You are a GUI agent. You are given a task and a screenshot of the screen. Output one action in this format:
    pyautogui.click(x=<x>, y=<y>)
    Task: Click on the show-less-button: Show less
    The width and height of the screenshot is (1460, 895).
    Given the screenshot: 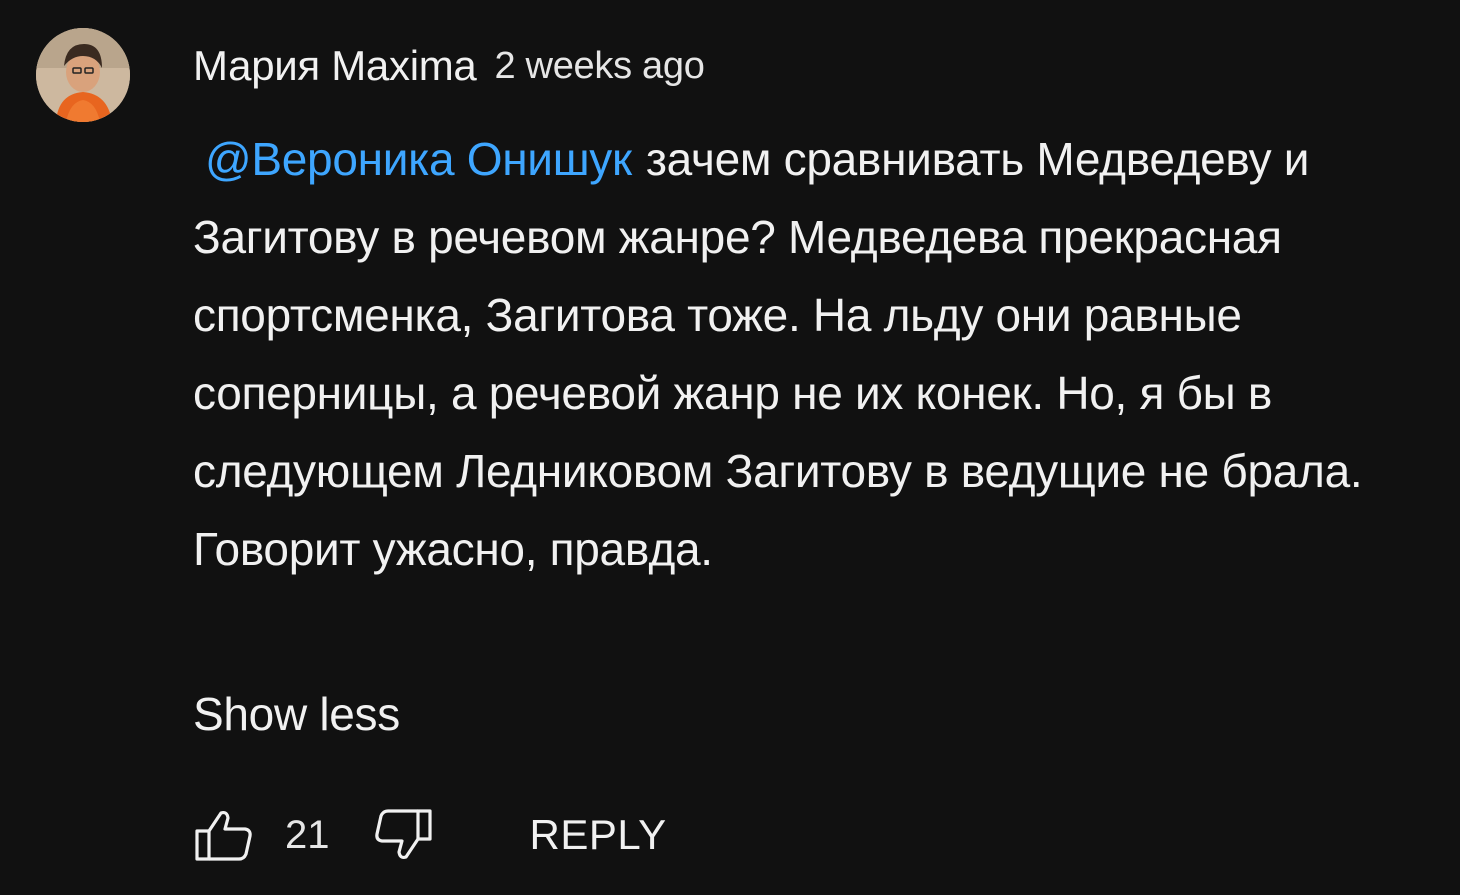 What is the action you would take?
    pyautogui.click(x=296, y=714)
    